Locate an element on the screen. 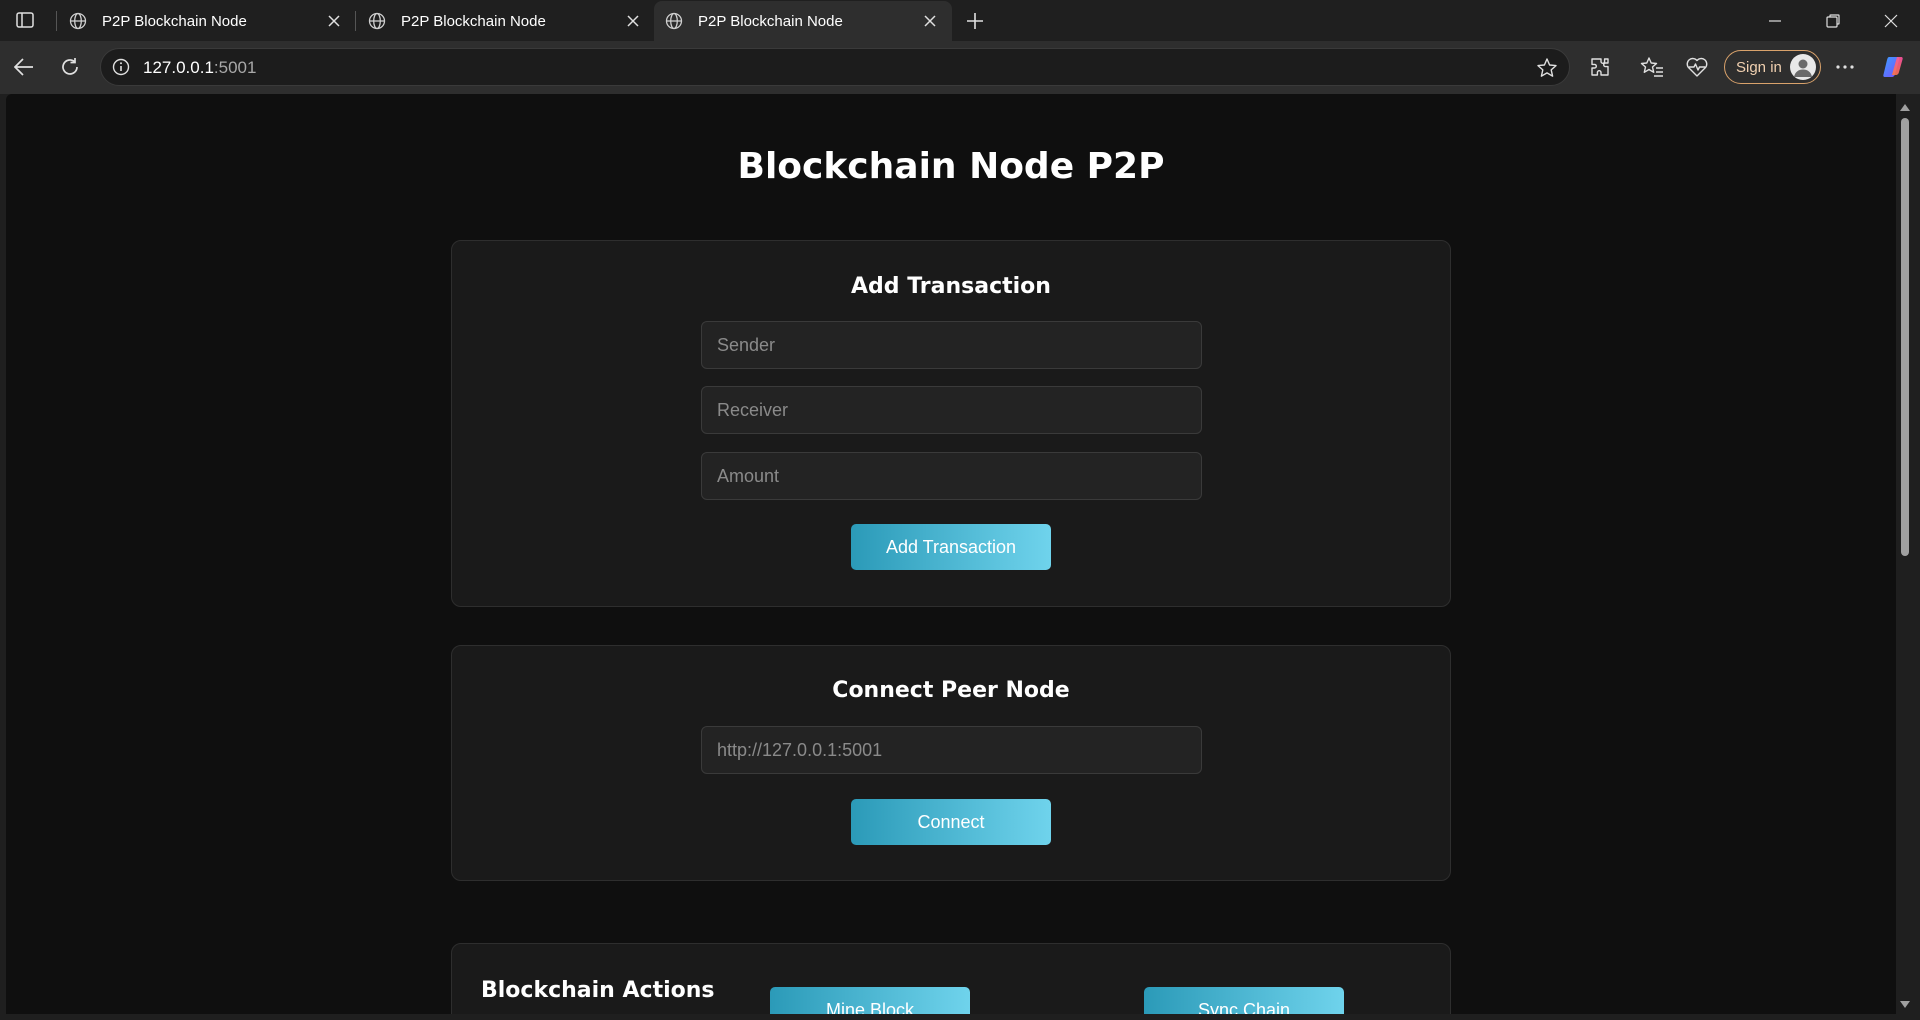 The height and width of the screenshot is (1020, 1920). info-icon is located at coordinates (121, 67).